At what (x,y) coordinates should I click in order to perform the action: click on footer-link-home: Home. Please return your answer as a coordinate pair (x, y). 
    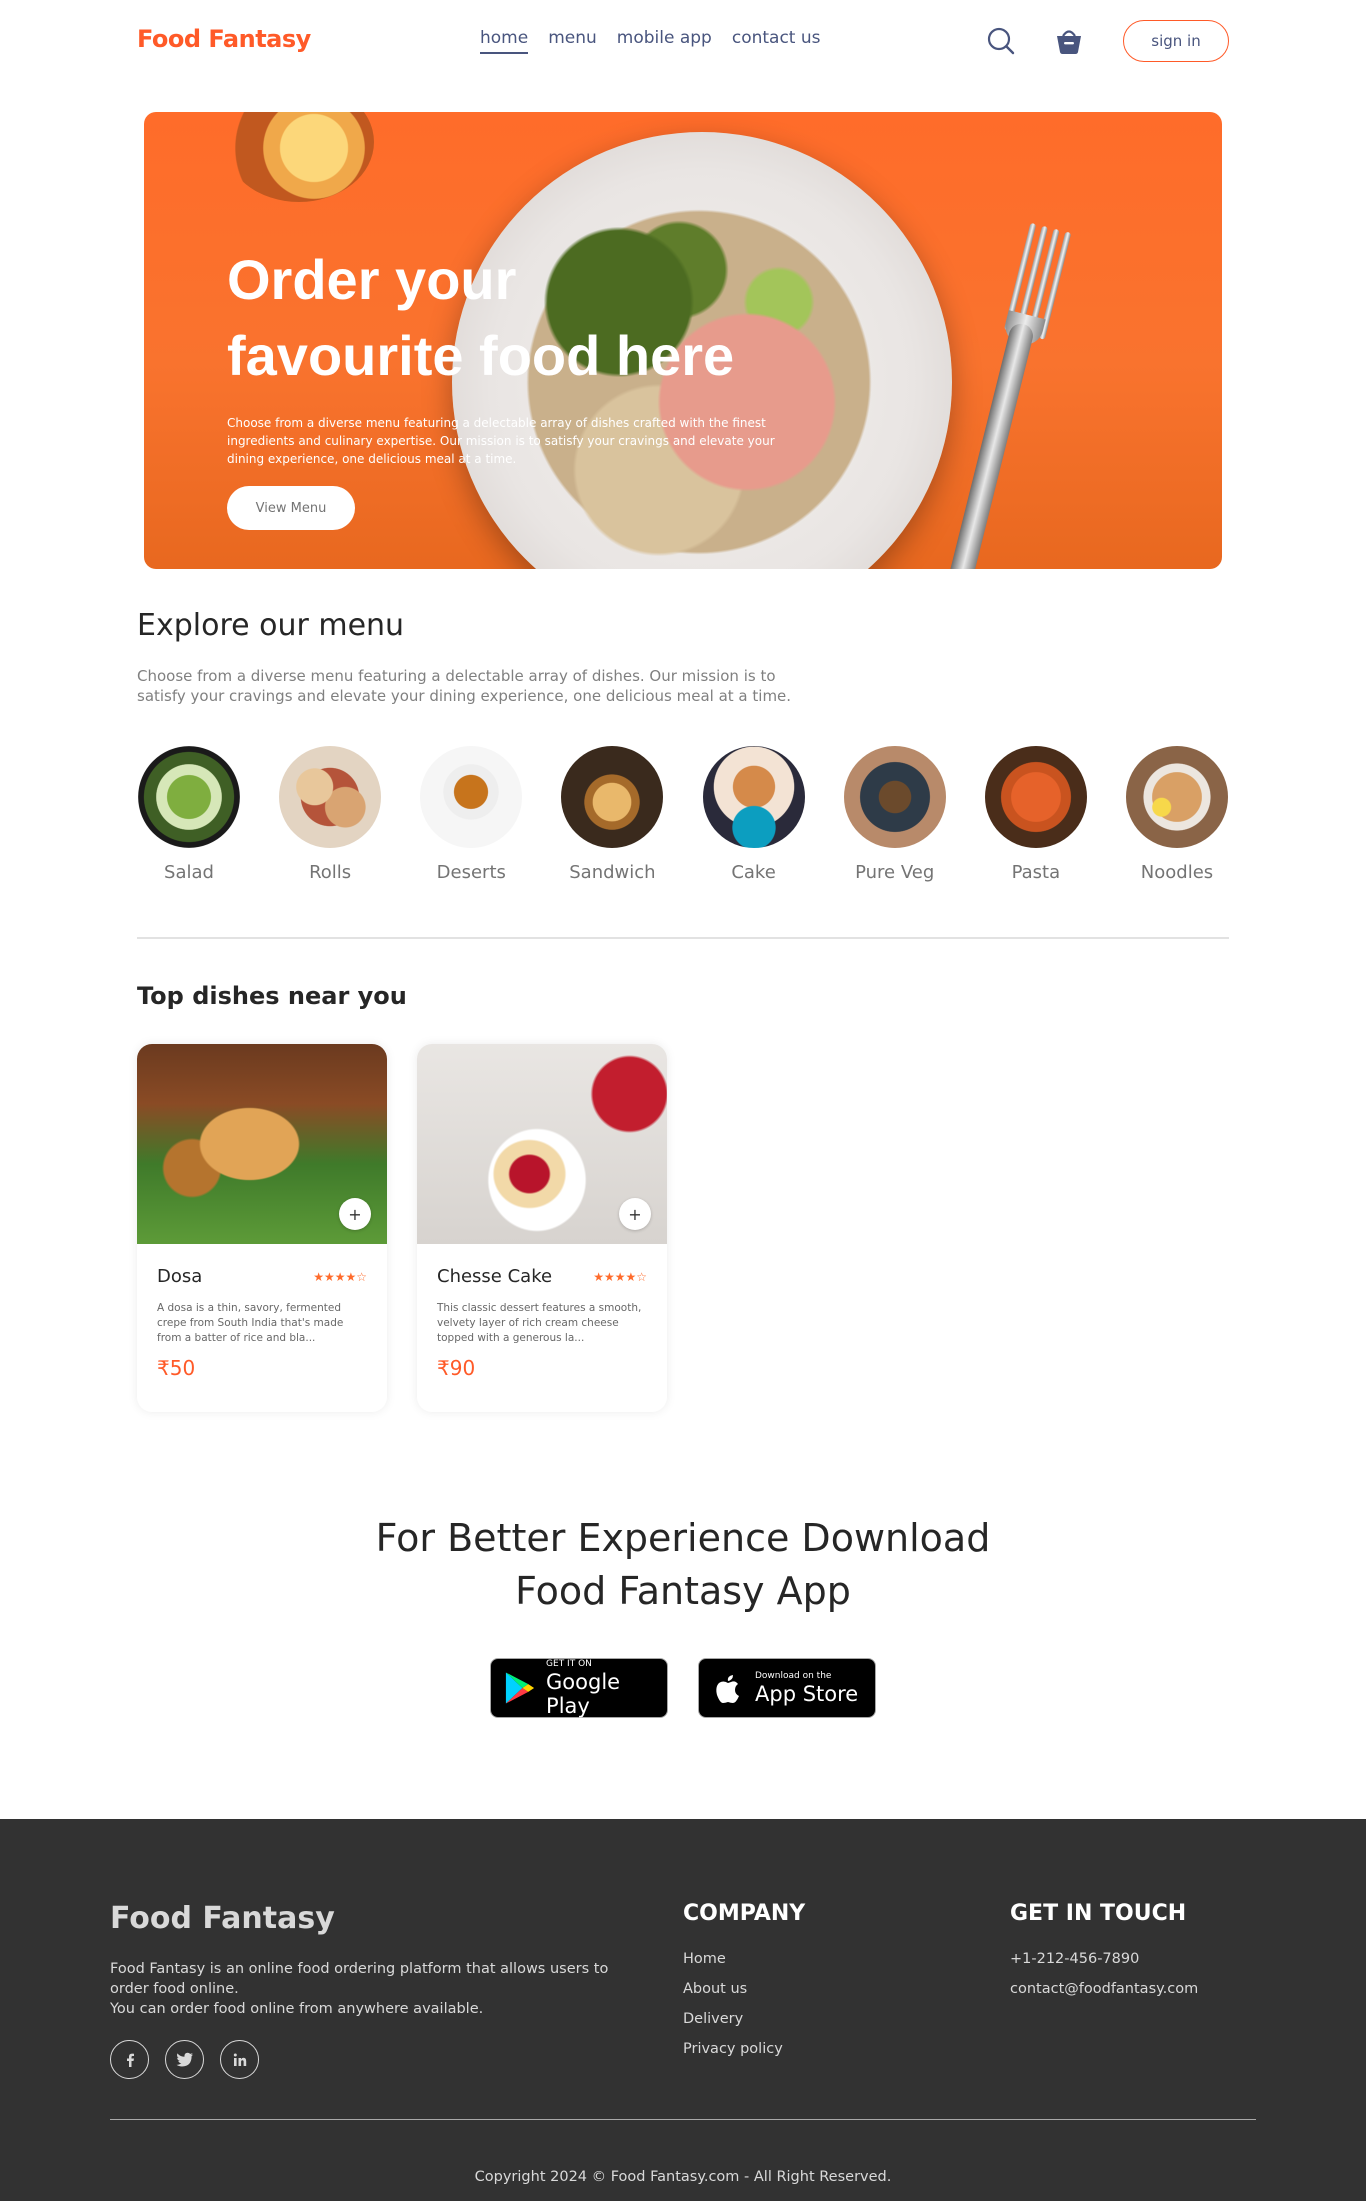
    Looking at the image, I should click on (733, 1959).